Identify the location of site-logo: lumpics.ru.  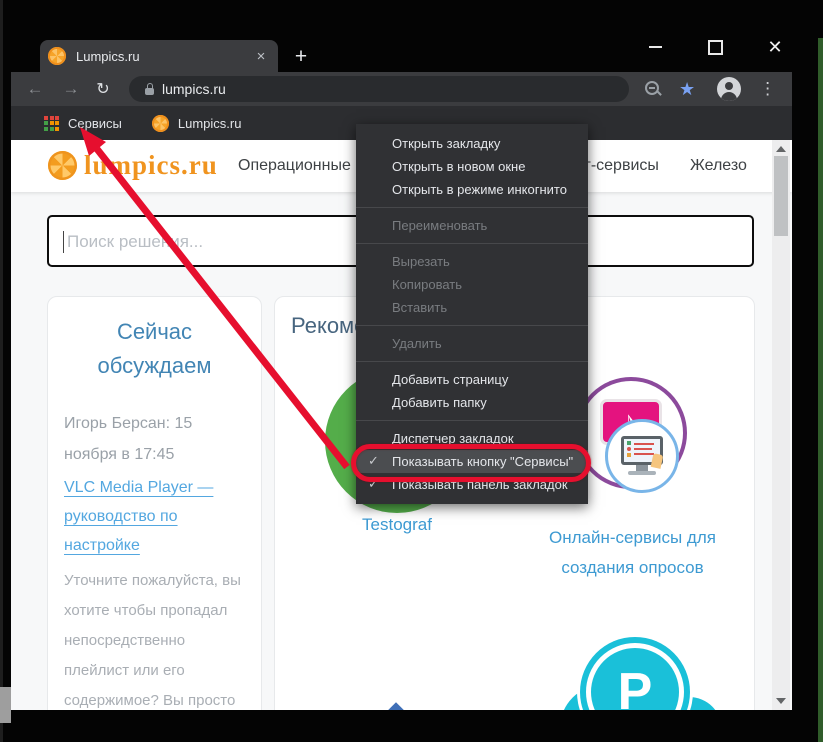
(133, 165).